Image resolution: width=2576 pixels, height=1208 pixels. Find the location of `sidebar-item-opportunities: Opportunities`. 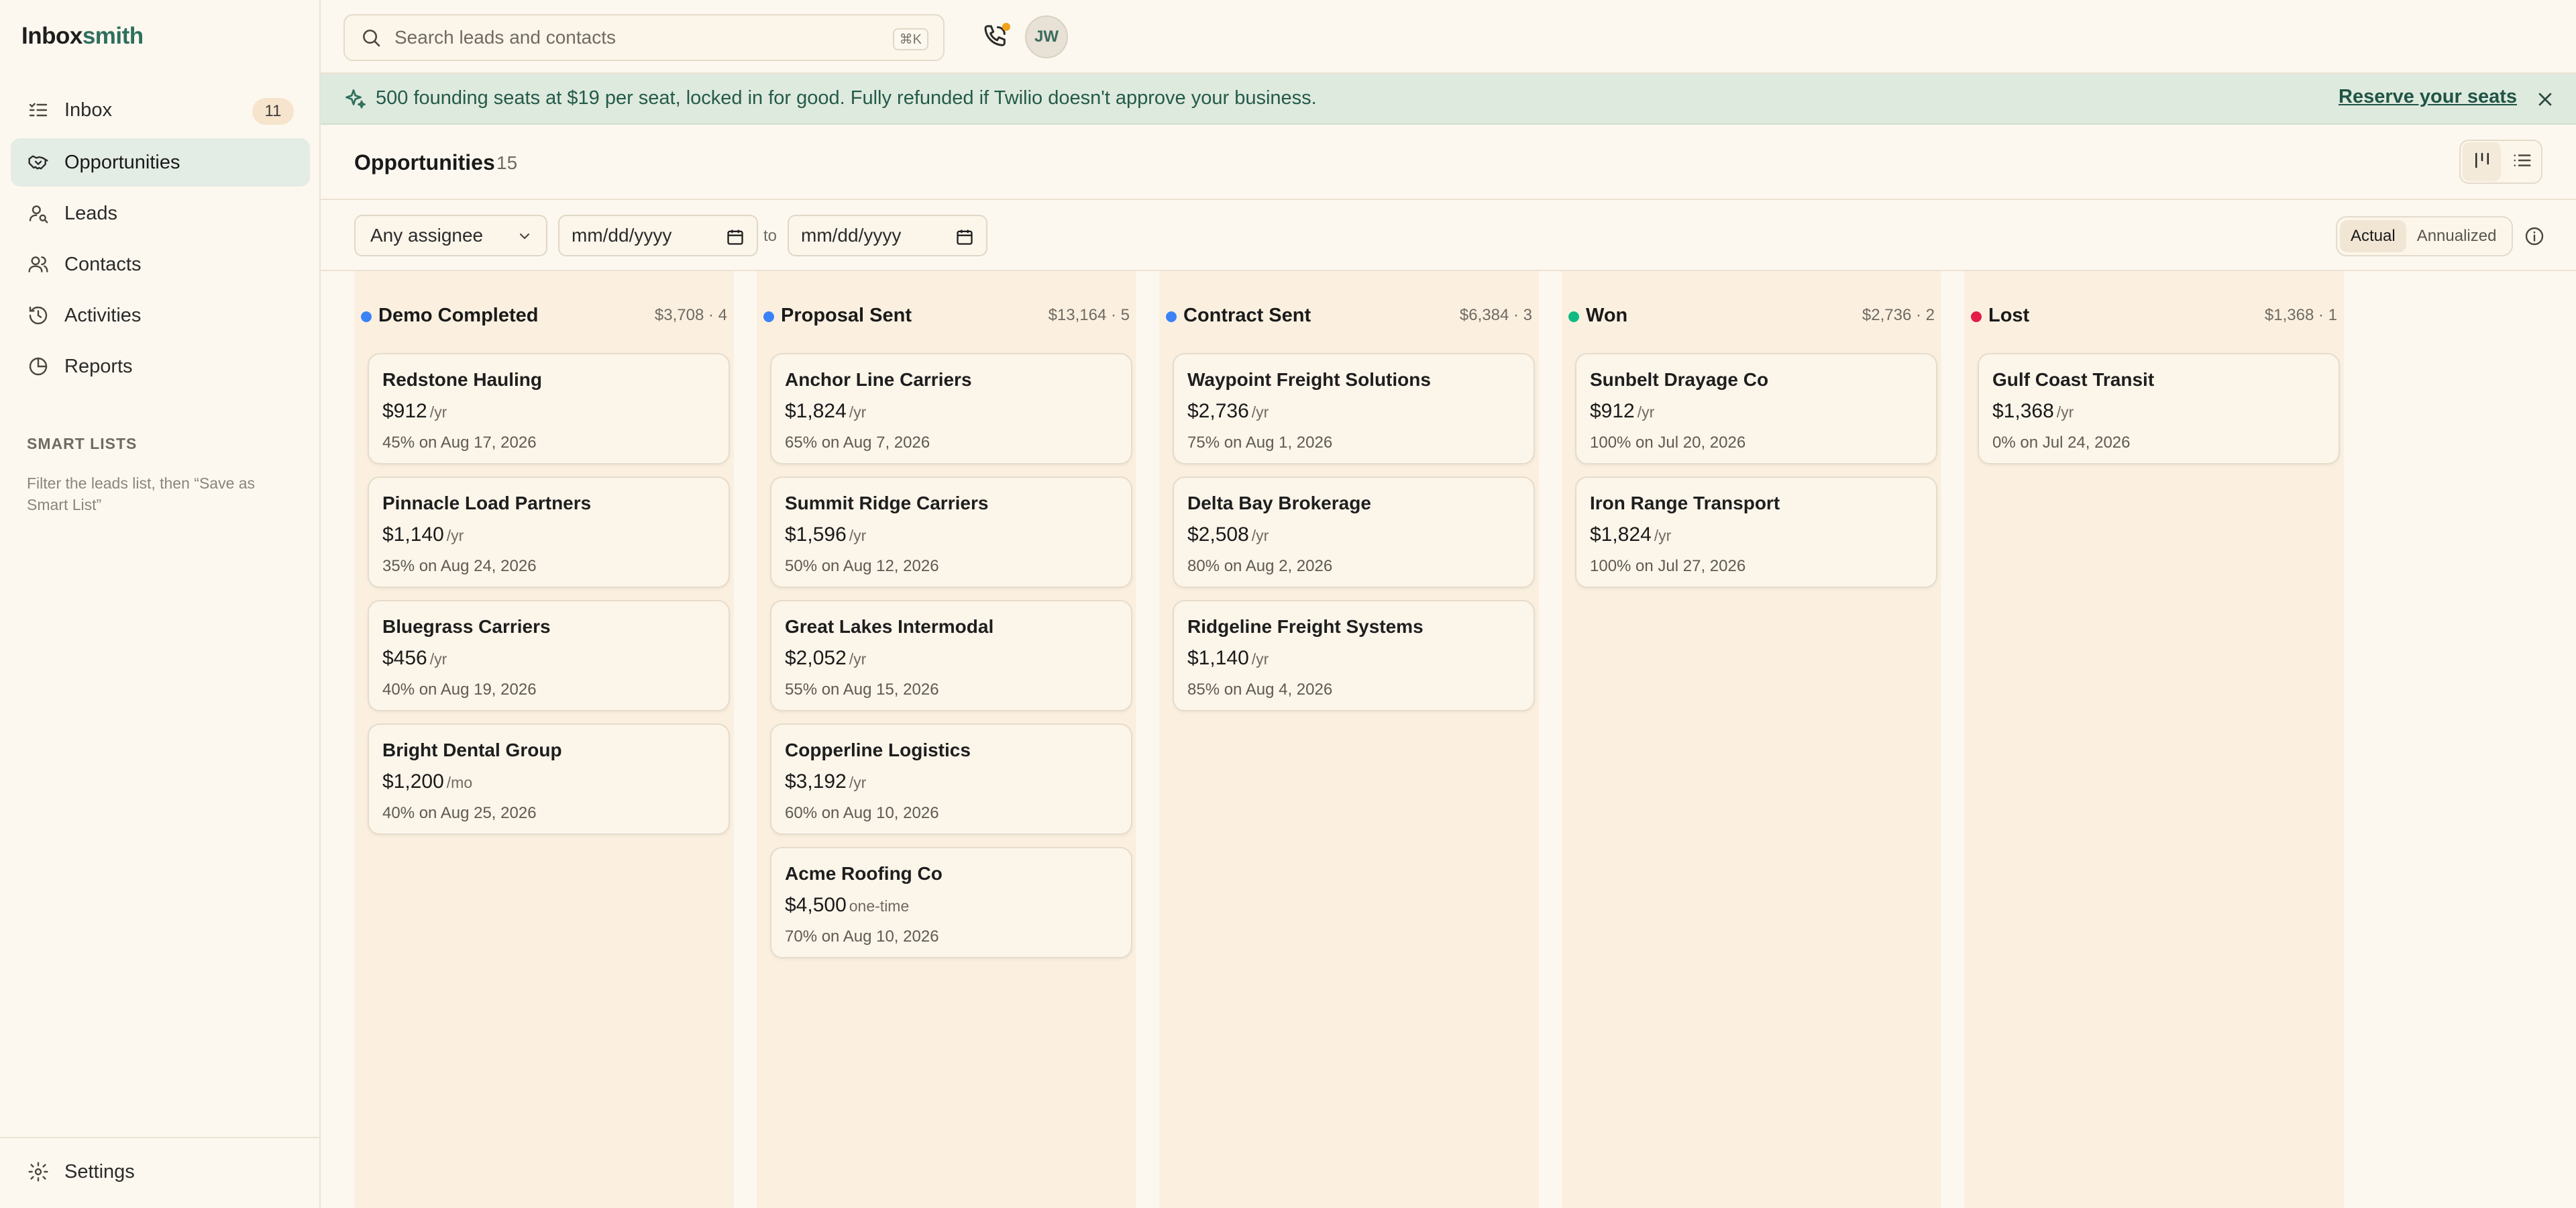

sidebar-item-opportunities: Opportunities is located at coordinates (160, 162).